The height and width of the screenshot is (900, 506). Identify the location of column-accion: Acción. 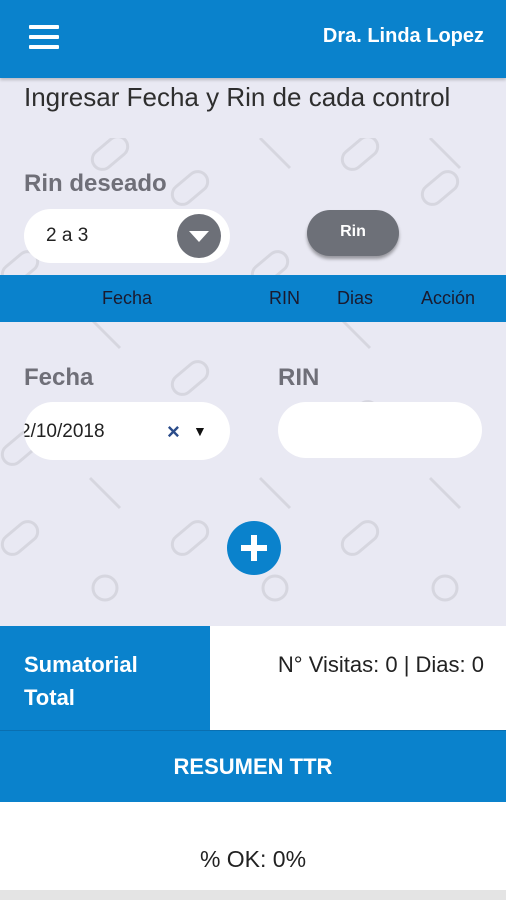
(448, 298).